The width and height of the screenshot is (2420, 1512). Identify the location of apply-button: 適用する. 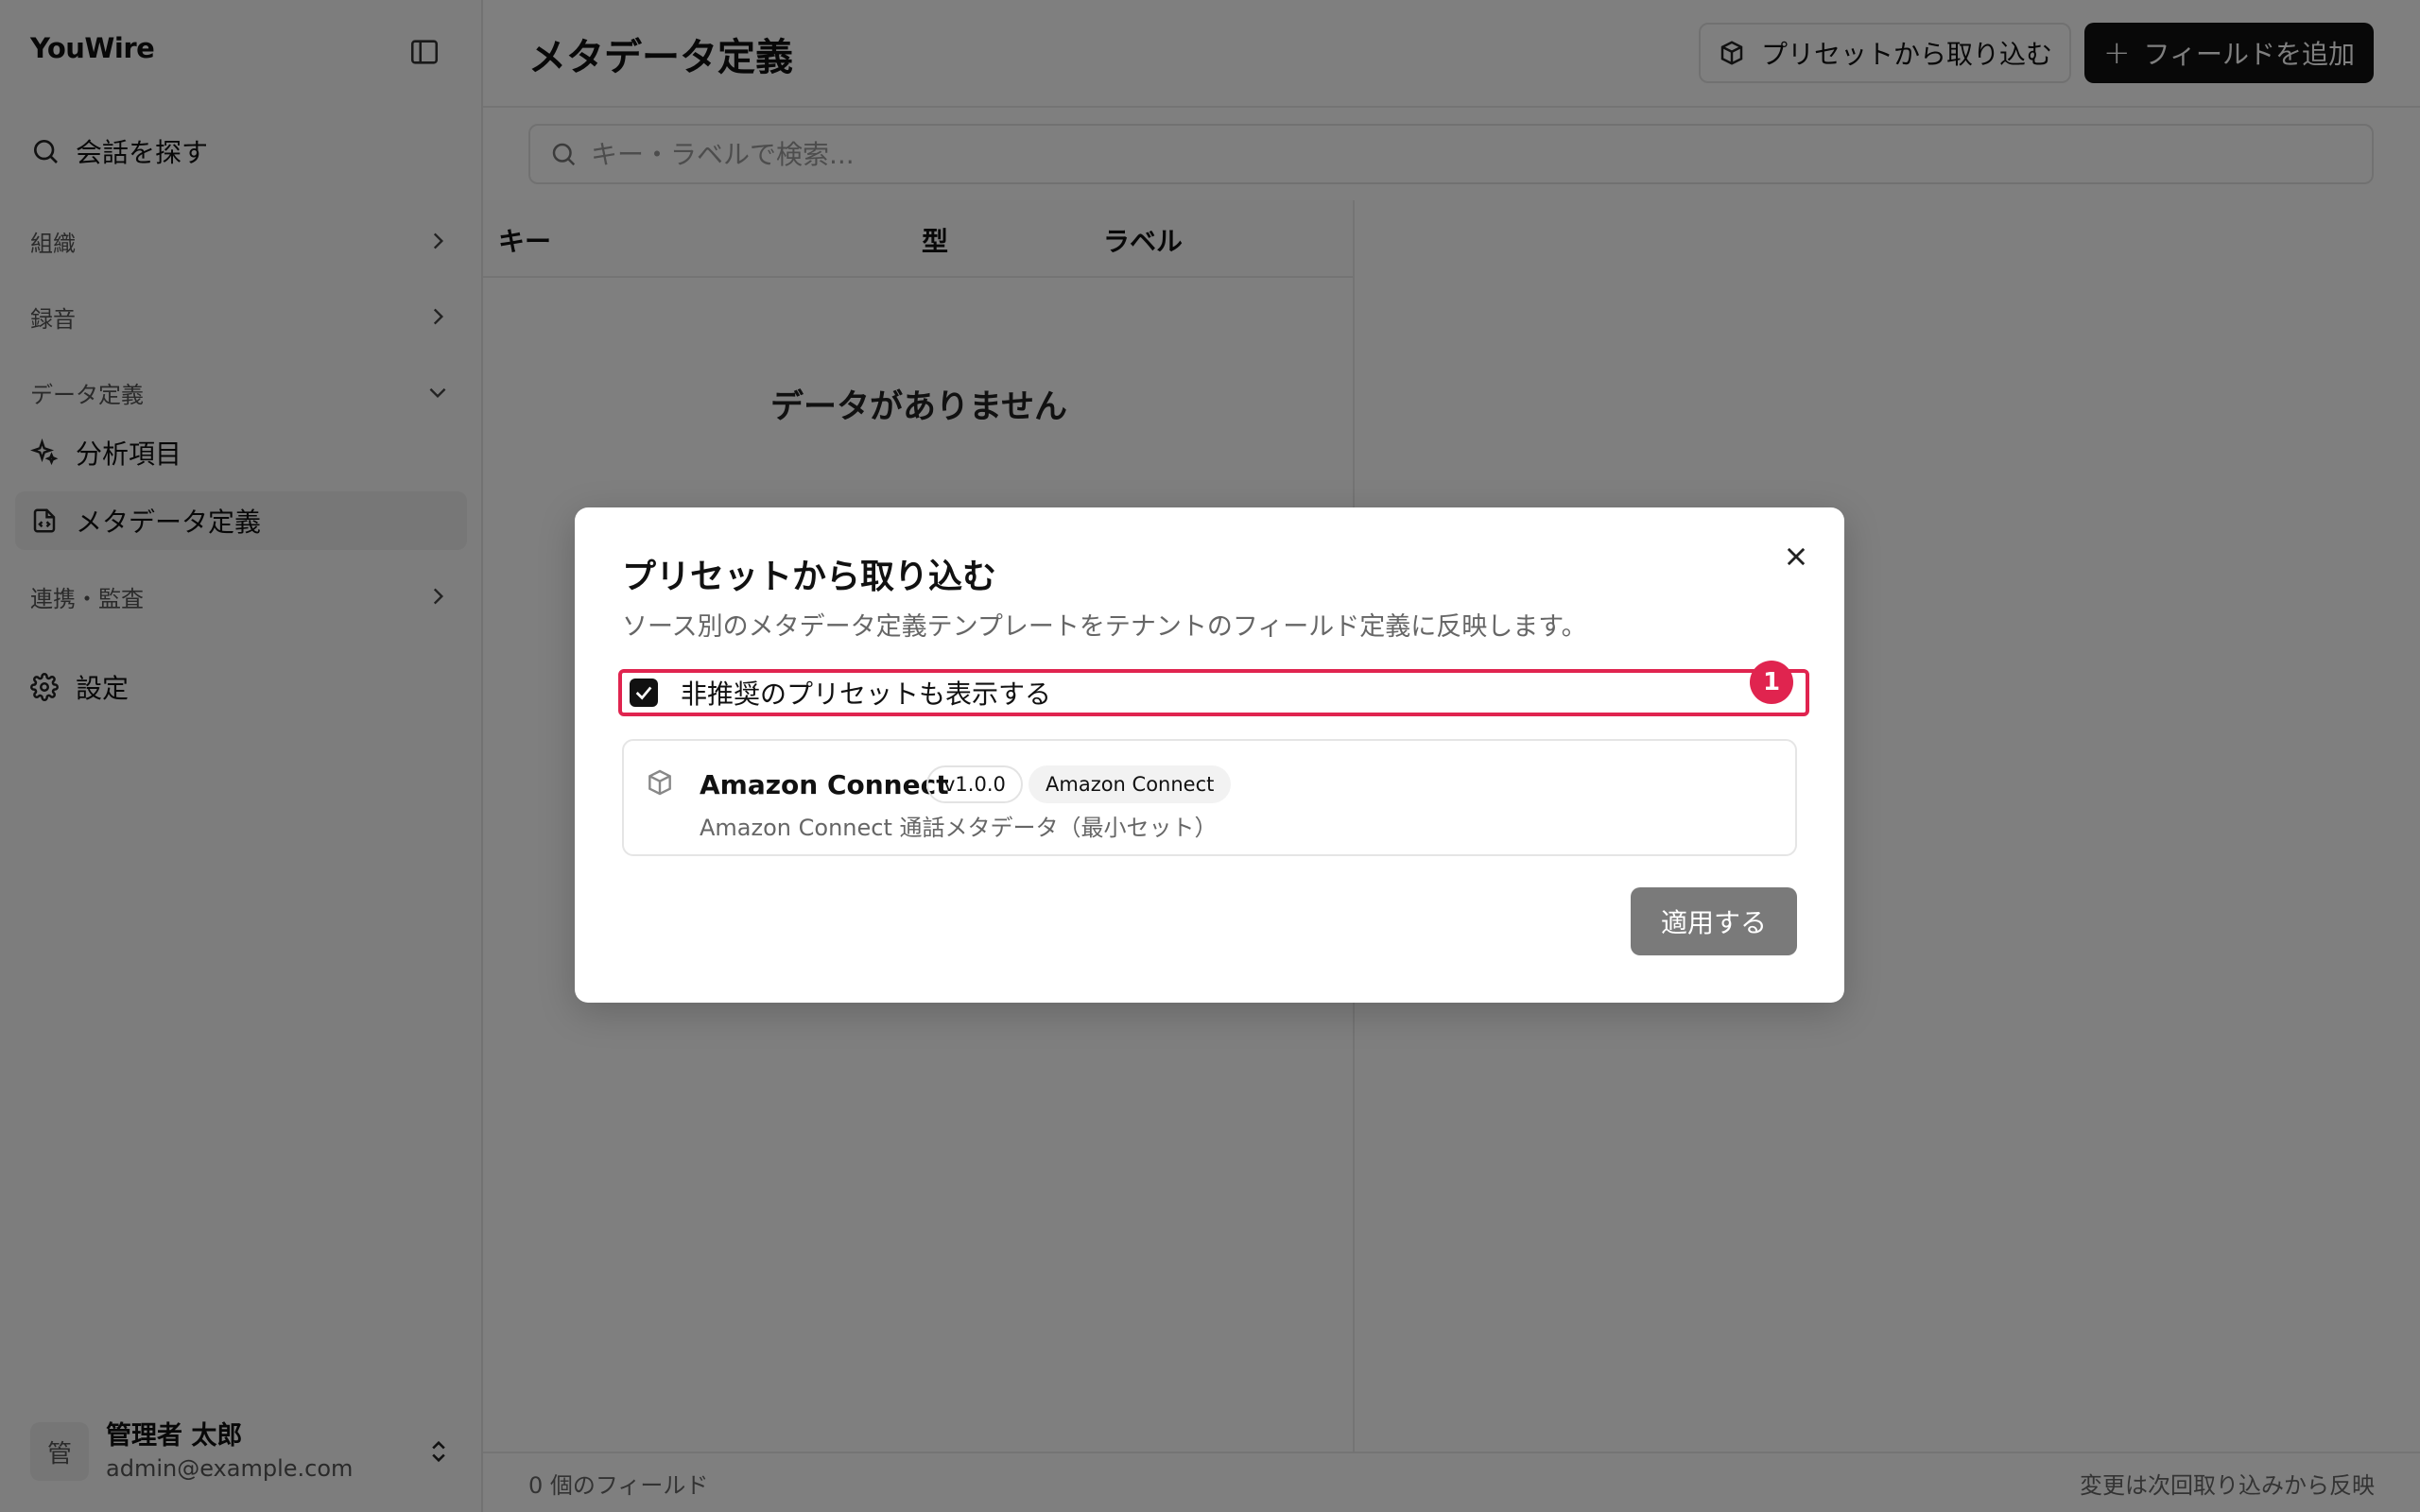
(1714, 921).